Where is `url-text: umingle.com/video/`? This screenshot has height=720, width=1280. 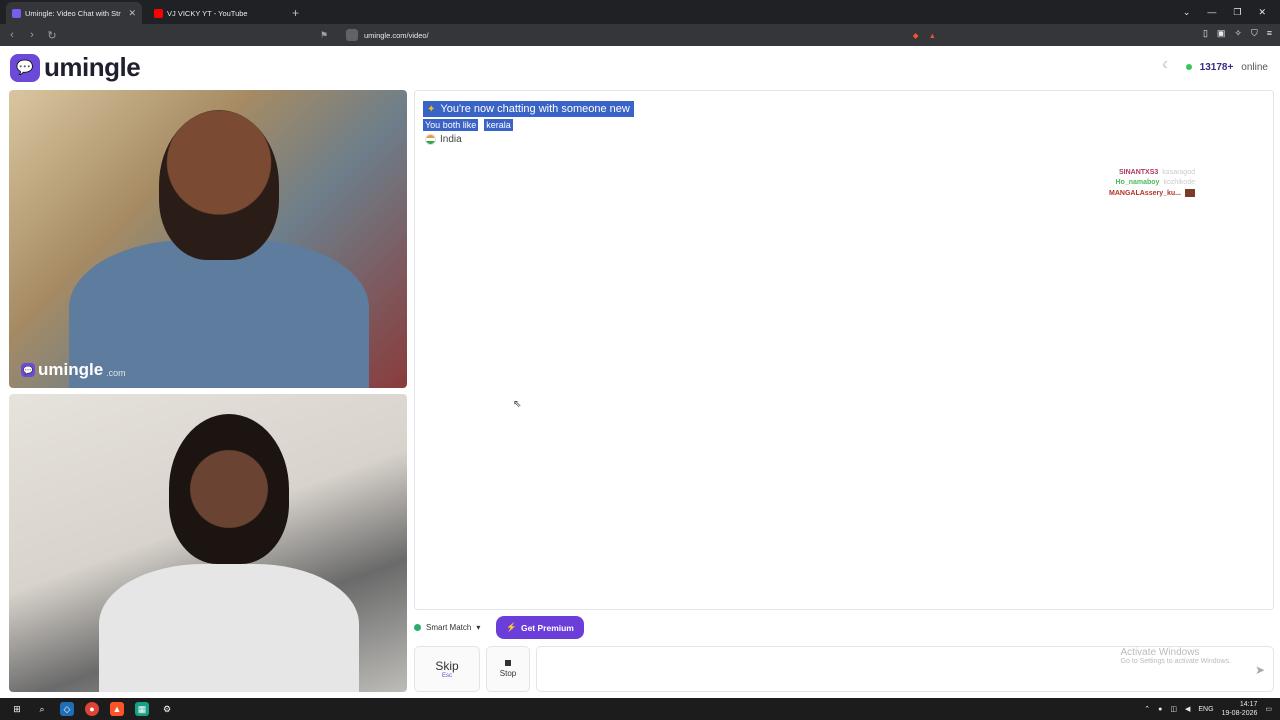
url-text: umingle.com/video/ is located at coordinates (638, 35).